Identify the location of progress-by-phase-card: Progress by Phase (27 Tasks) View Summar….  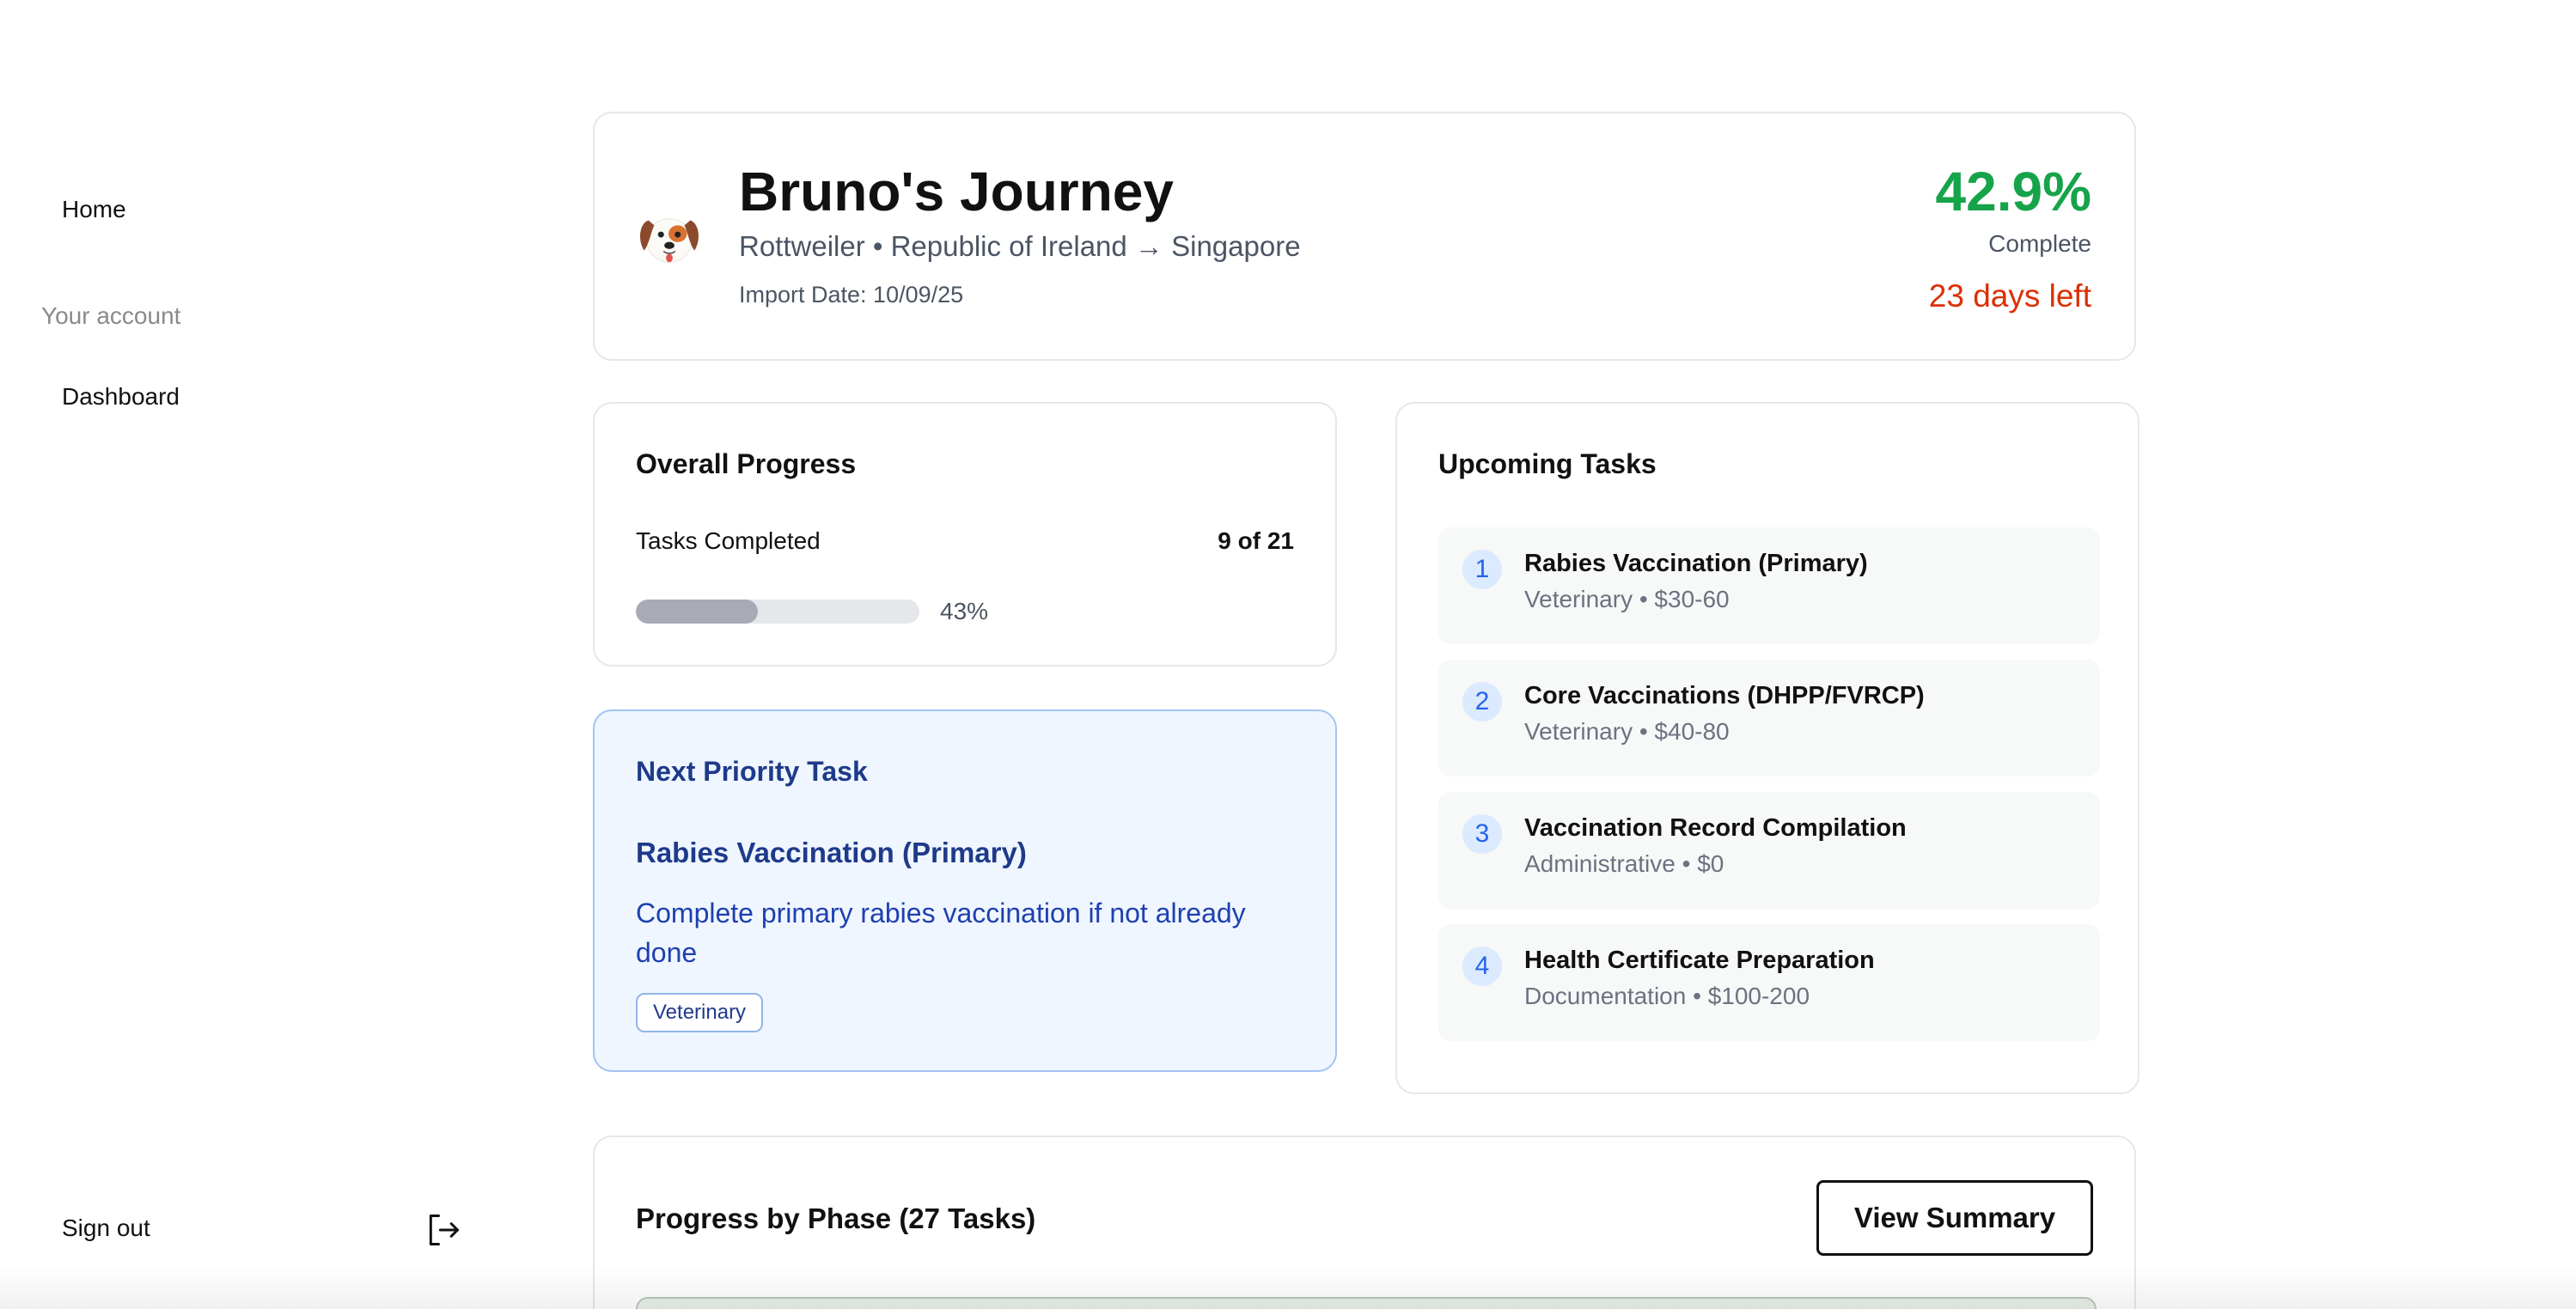
(1364, 1222).